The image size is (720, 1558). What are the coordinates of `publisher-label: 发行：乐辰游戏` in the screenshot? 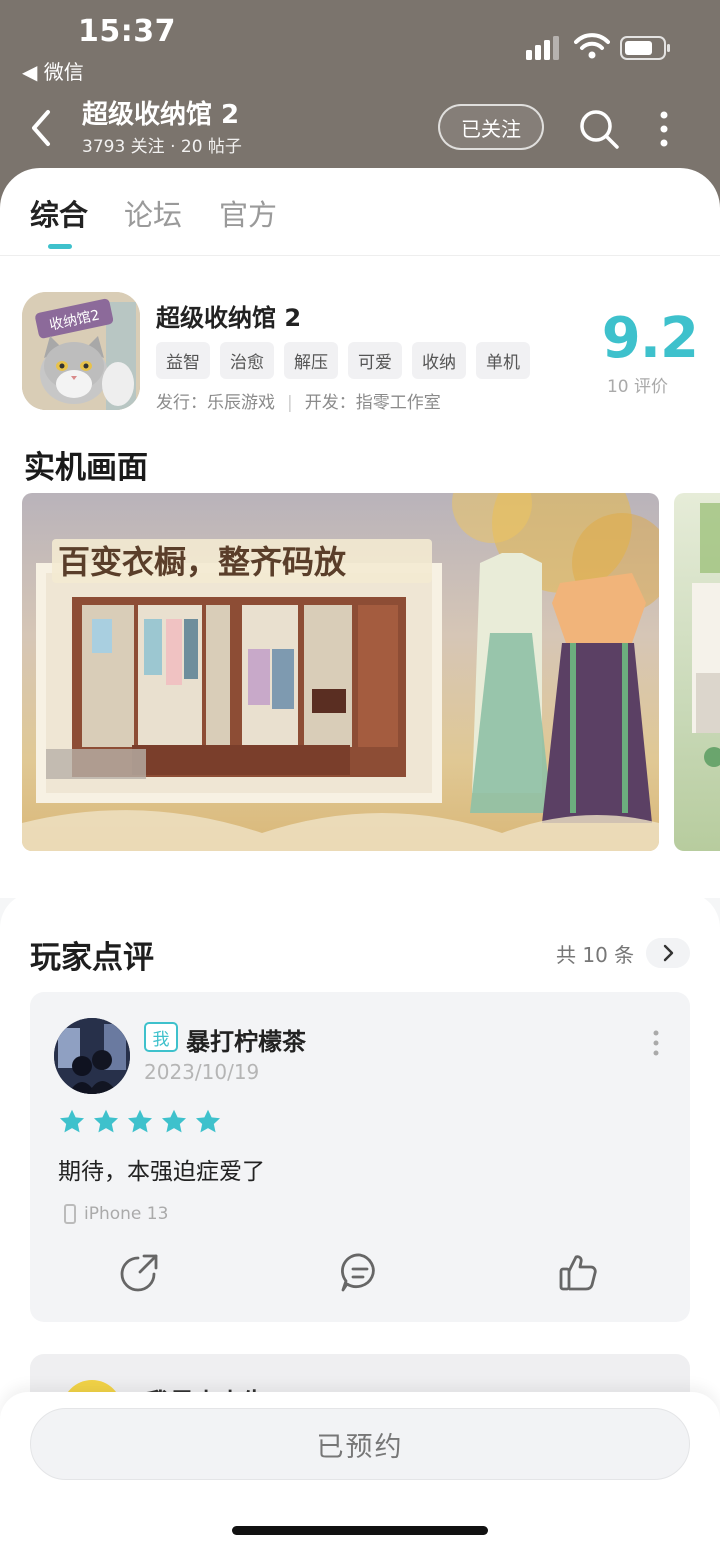 It's located at (215, 403).